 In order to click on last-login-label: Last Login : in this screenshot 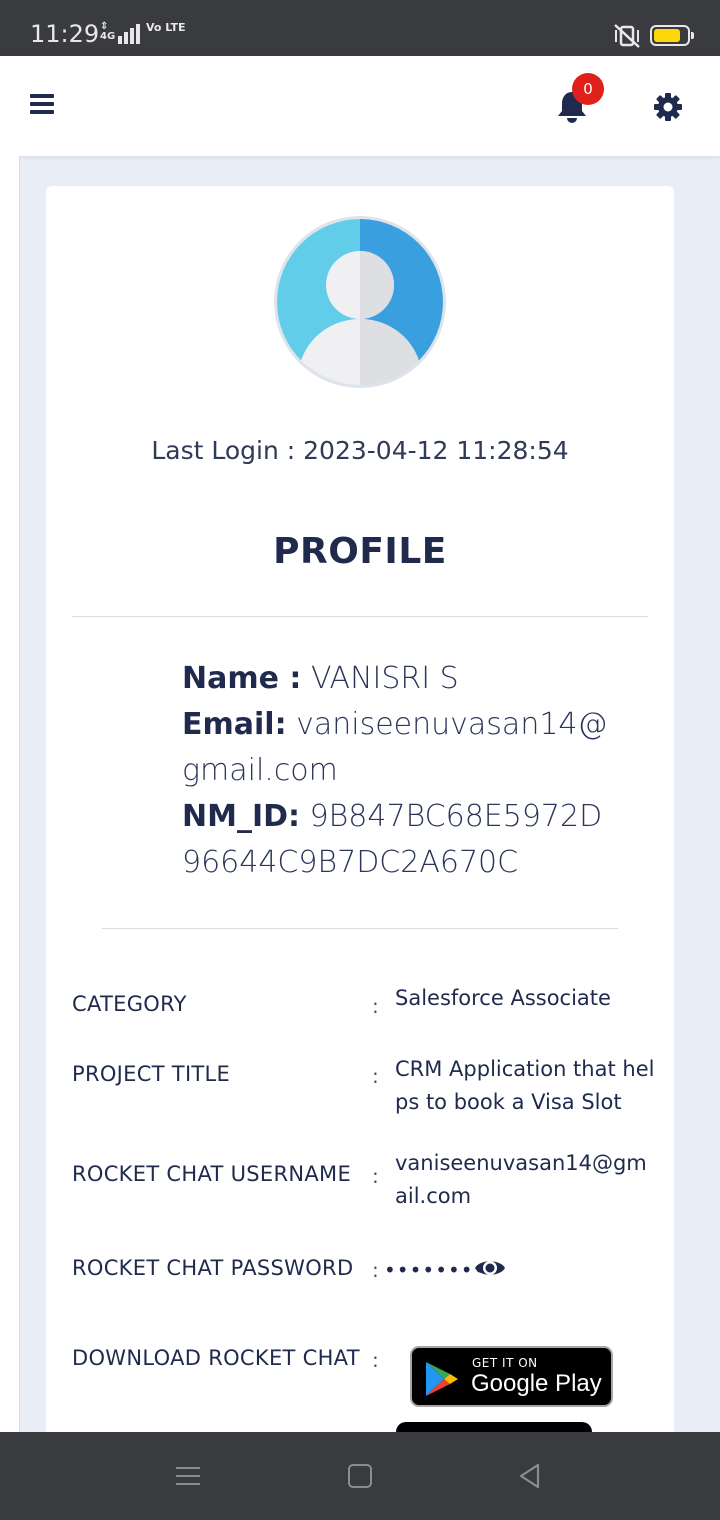, I will do `click(223, 450)`.